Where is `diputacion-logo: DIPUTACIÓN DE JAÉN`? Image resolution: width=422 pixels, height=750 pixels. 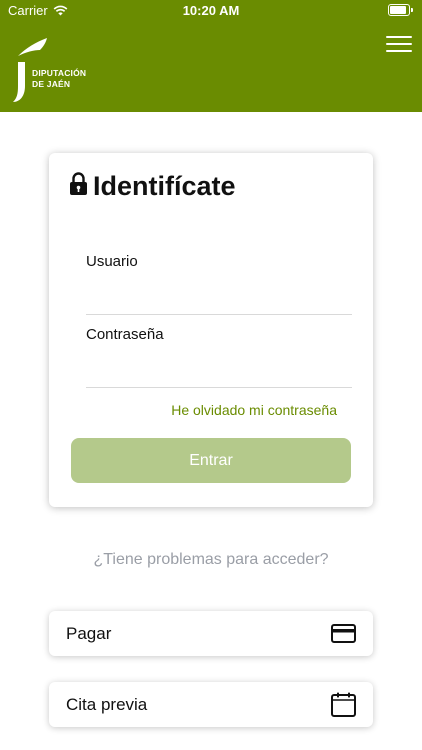 diputacion-logo: DIPUTACIÓN DE JAÉN is located at coordinates (70, 70).